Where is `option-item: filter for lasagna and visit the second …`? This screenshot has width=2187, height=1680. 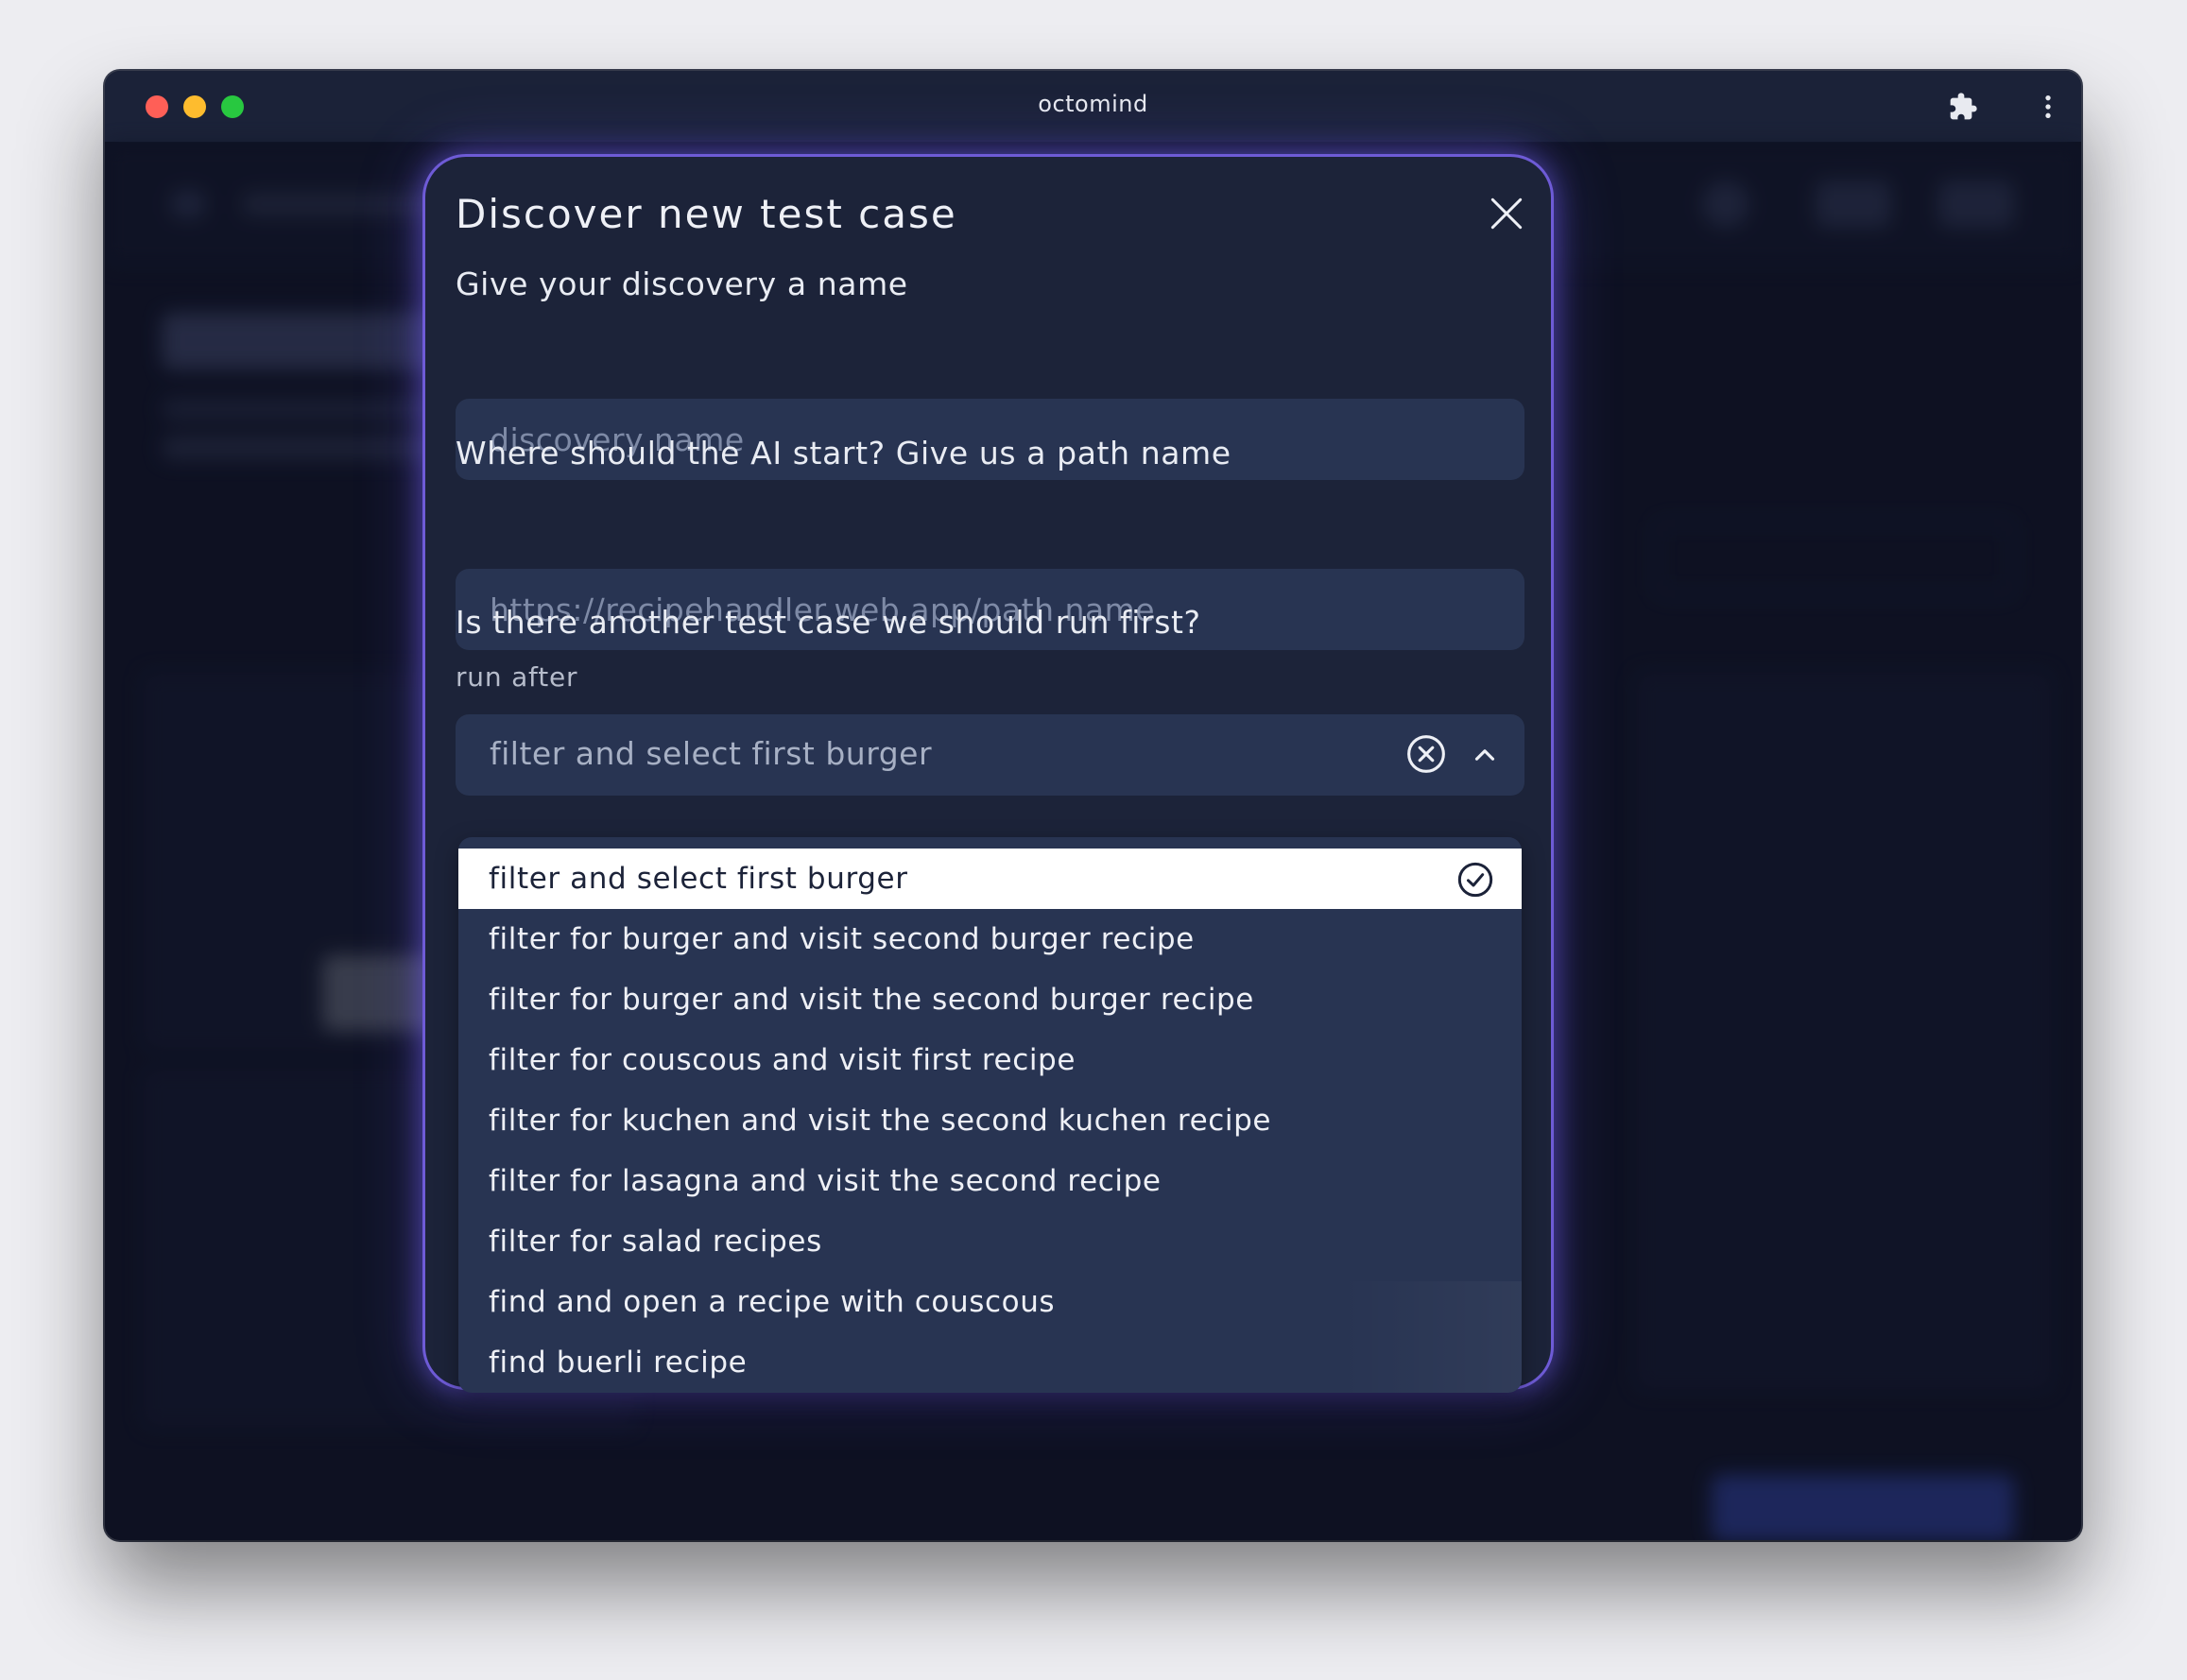 option-item: filter for lasagna and visit the second … is located at coordinates (990, 1181).